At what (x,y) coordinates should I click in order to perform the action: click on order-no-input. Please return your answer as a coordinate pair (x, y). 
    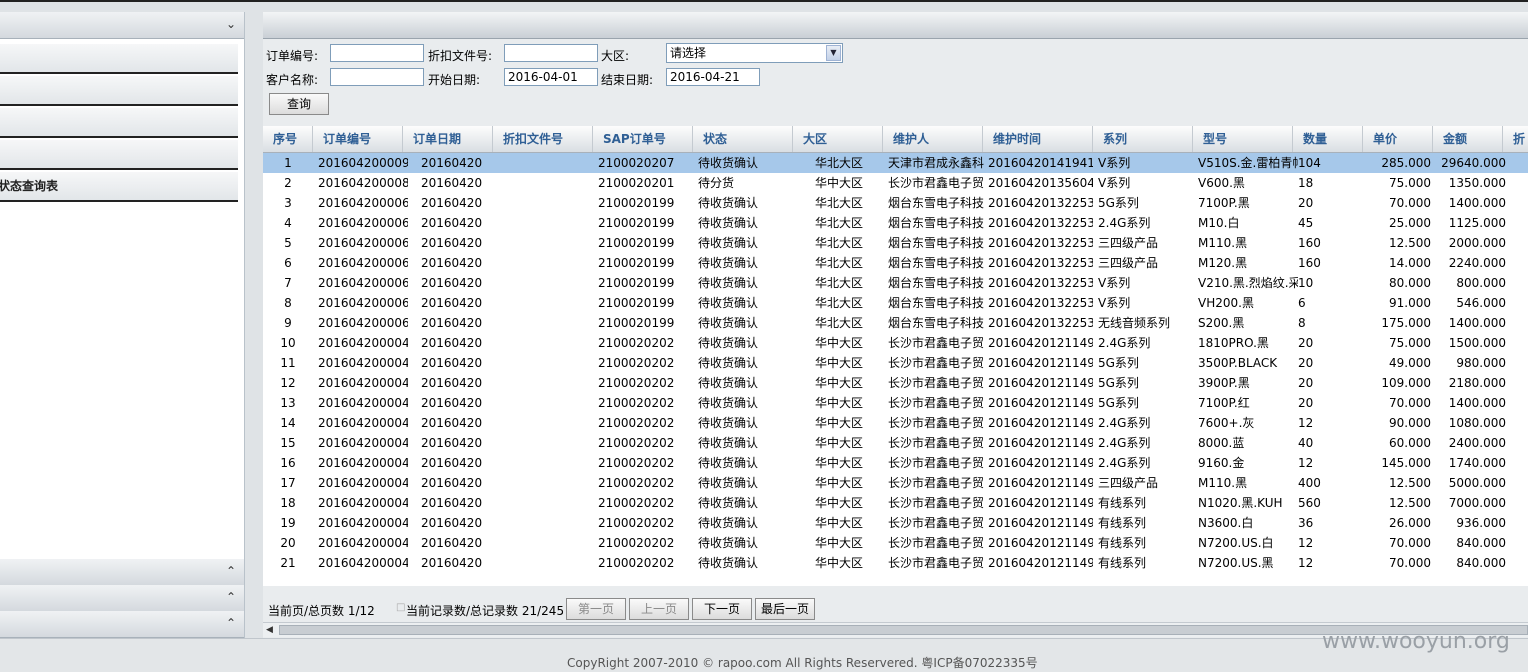
    Looking at the image, I should click on (377, 53).